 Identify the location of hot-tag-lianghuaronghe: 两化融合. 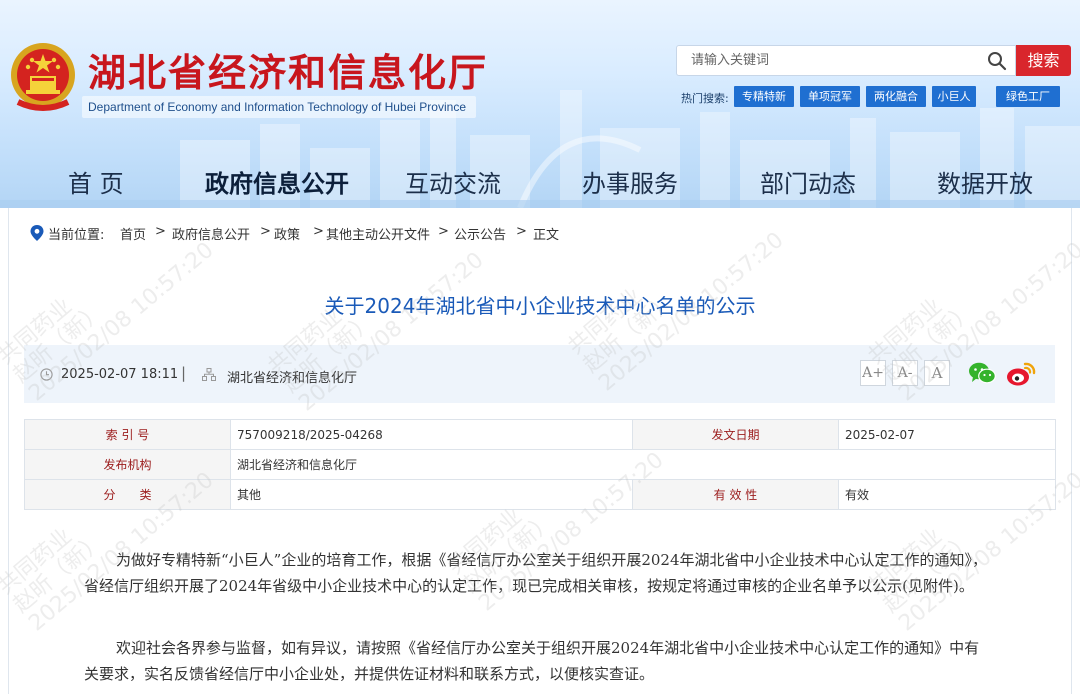
(896, 96).